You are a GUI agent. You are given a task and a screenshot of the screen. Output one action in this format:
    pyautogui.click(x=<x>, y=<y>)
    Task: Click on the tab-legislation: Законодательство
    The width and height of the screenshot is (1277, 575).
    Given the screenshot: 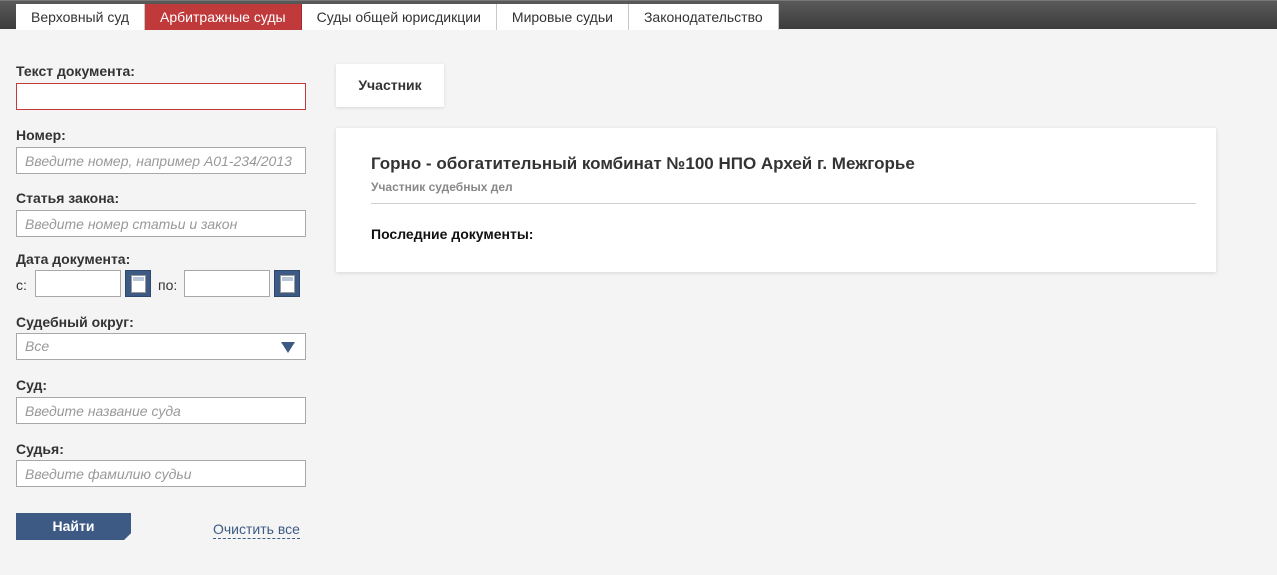 What is the action you would take?
    pyautogui.click(x=703, y=17)
    